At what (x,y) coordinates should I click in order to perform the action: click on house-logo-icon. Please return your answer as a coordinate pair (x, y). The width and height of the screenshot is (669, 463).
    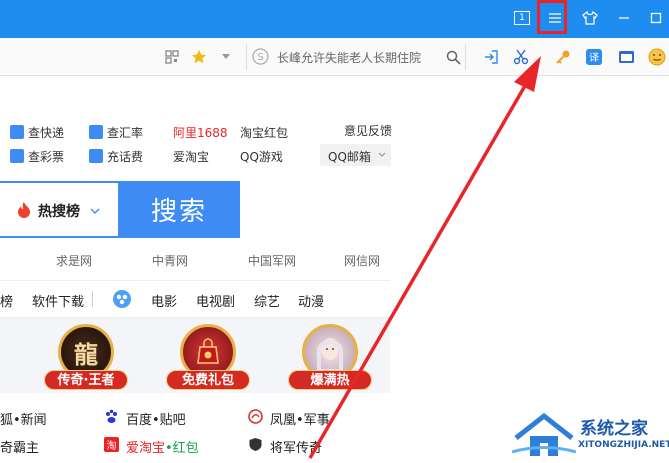
    Looking at the image, I should click on (544, 434).